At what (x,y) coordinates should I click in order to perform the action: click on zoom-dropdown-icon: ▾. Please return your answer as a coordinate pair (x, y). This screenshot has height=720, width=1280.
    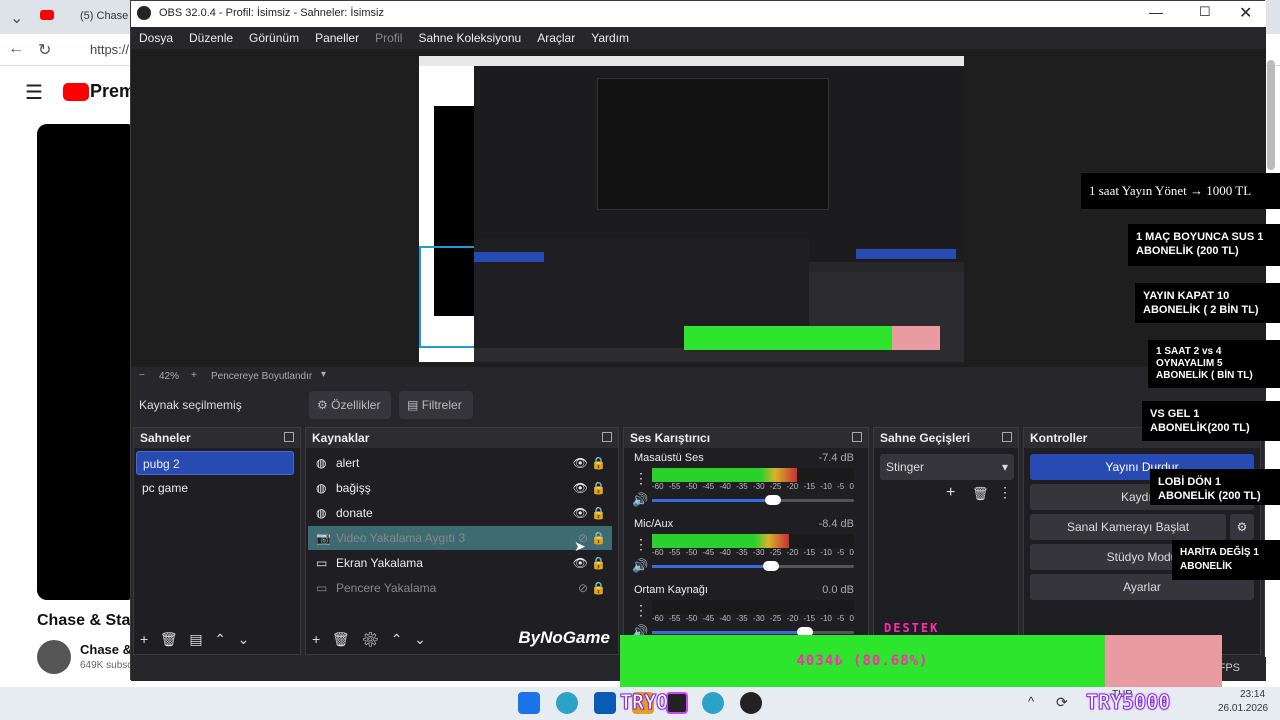
    Looking at the image, I should click on (323, 374).